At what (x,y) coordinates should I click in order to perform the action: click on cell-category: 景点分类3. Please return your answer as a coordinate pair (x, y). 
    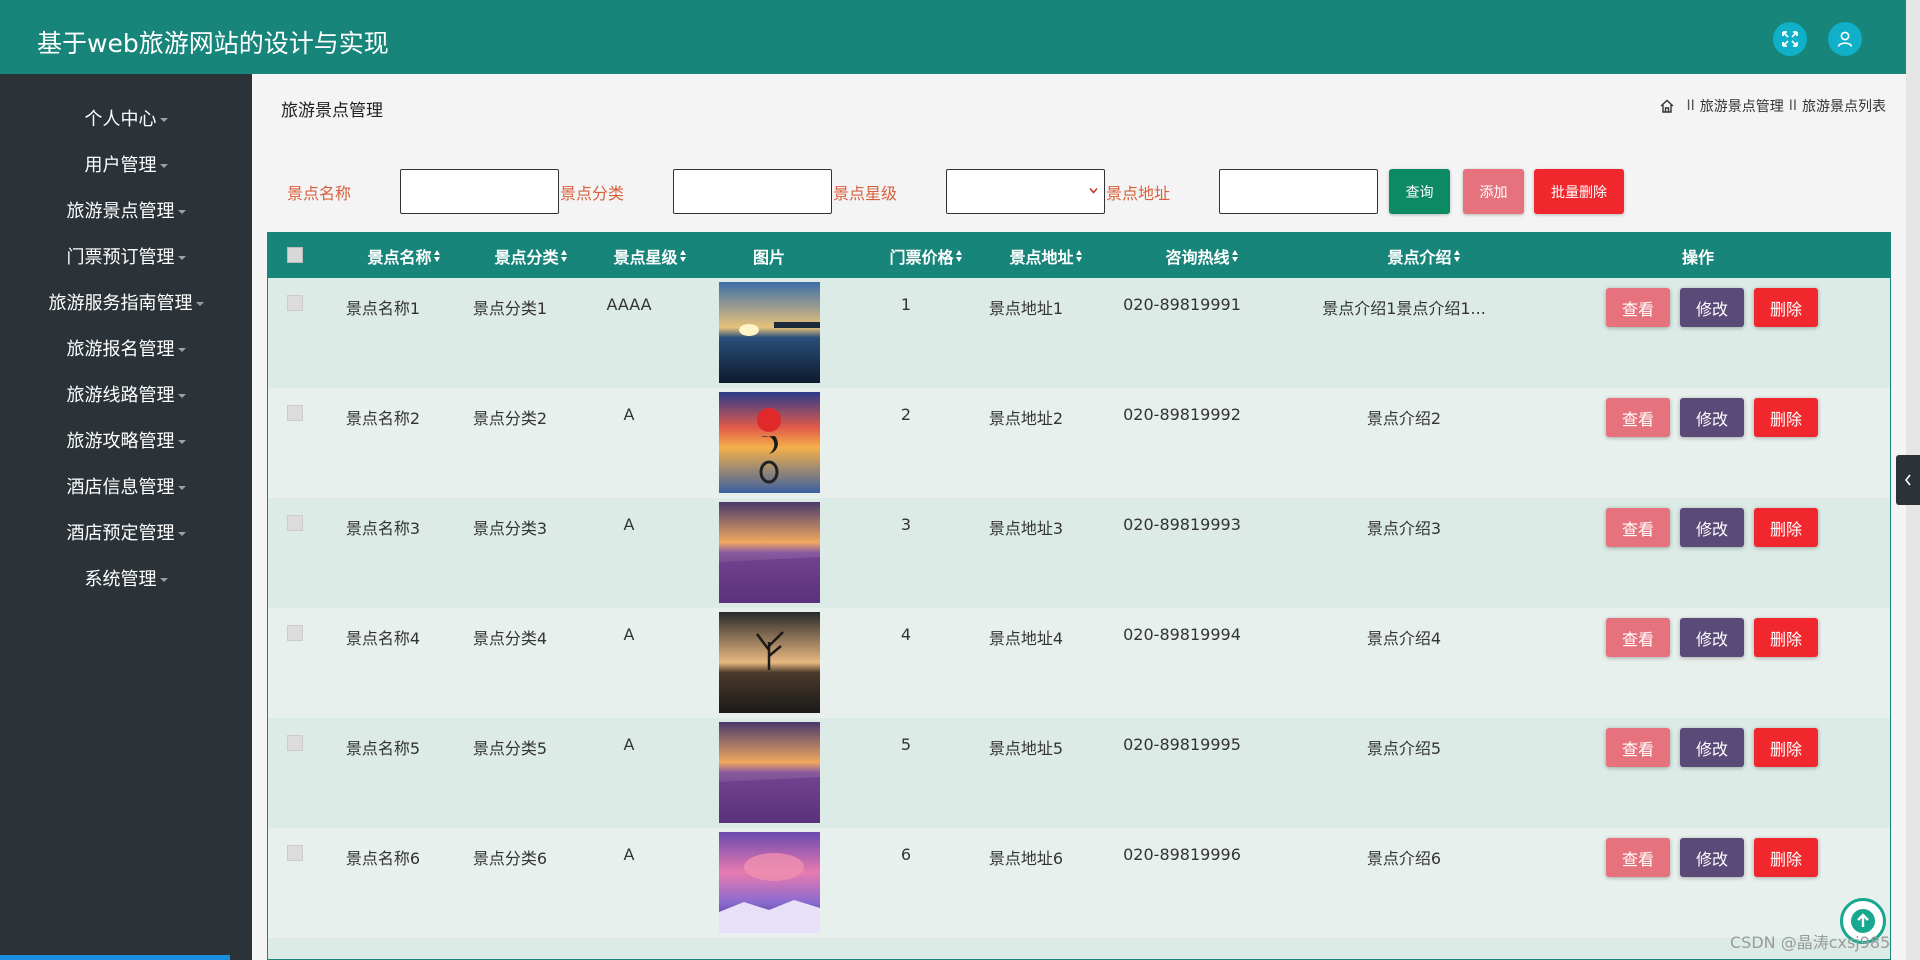
    Looking at the image, I should click on (510, 528).